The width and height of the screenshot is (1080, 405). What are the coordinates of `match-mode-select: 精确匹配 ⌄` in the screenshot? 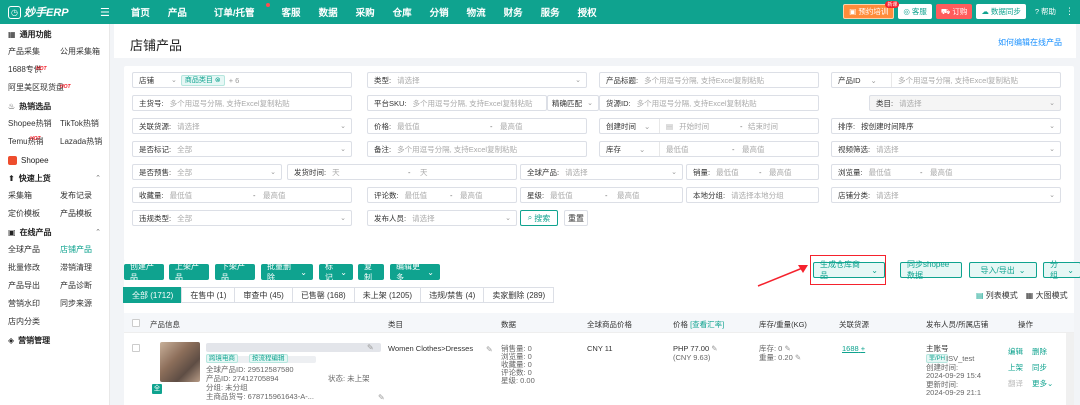 It's located at (573, 103).